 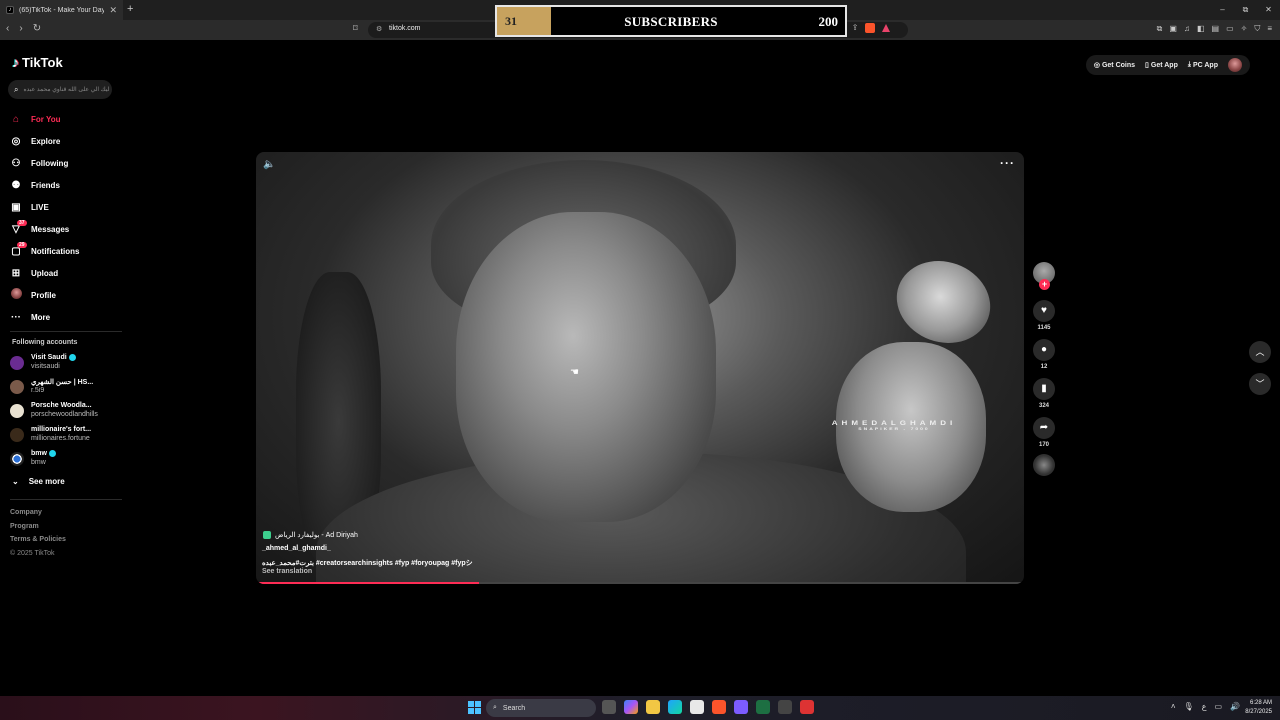 I want to click on video-location: بوليفارد الرياض - Ad Diriyah, so click(x=310, y=535).